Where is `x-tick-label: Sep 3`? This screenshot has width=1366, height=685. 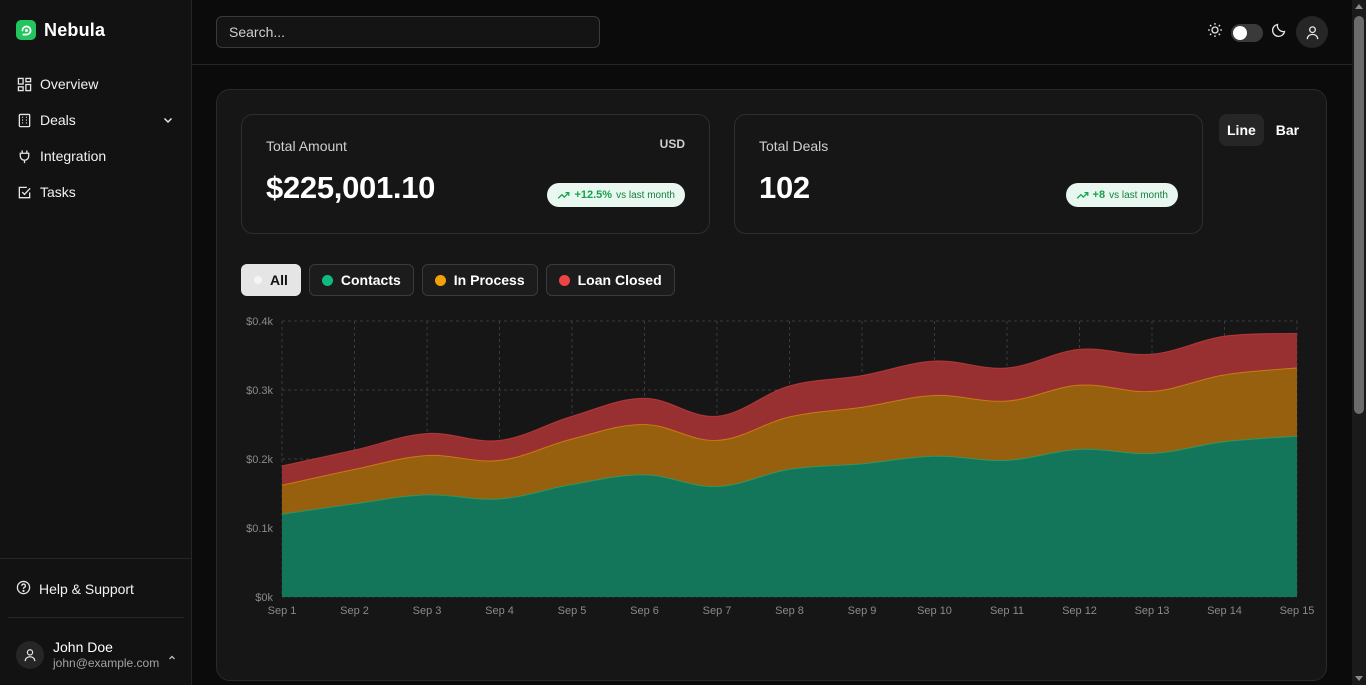
x-tick-label: Sep 3 is located at coordinates (427, 611).